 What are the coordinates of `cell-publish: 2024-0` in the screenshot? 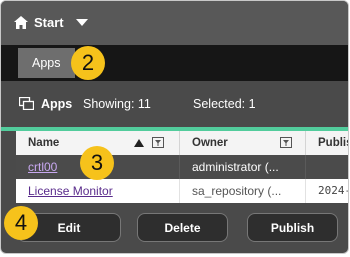 It's located at (333, 190).